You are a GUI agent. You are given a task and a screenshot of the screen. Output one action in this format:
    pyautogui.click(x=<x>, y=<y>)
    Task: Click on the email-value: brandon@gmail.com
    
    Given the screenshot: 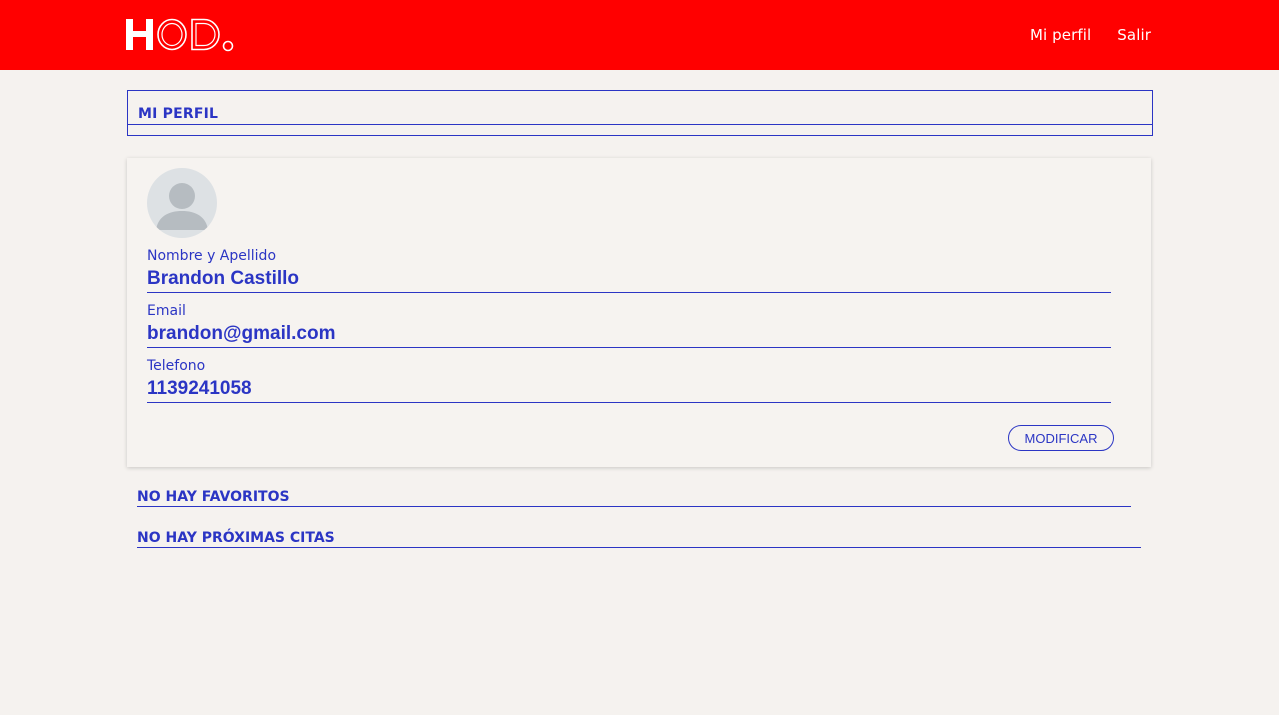 What is the action you would take?
    pyautogui.click(x=629, y=335)
    